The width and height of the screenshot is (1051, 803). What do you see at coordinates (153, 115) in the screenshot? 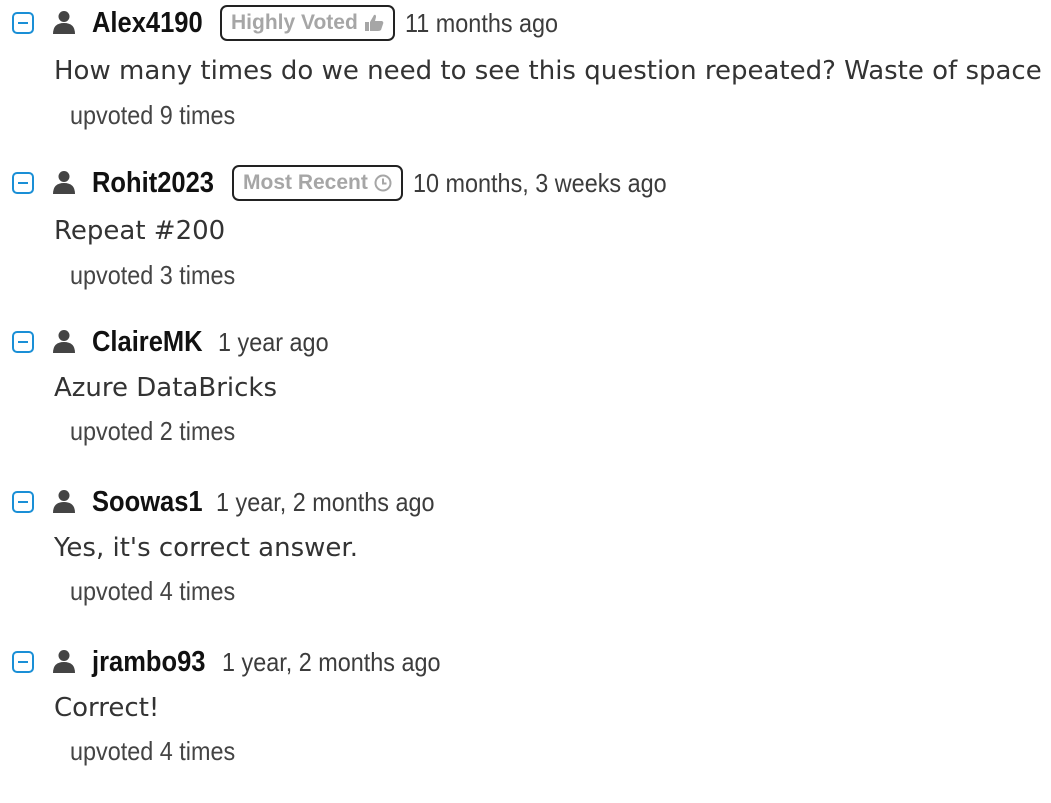
I see `upvote-count: upvoted 9 times` at bounding box center [153, 115].